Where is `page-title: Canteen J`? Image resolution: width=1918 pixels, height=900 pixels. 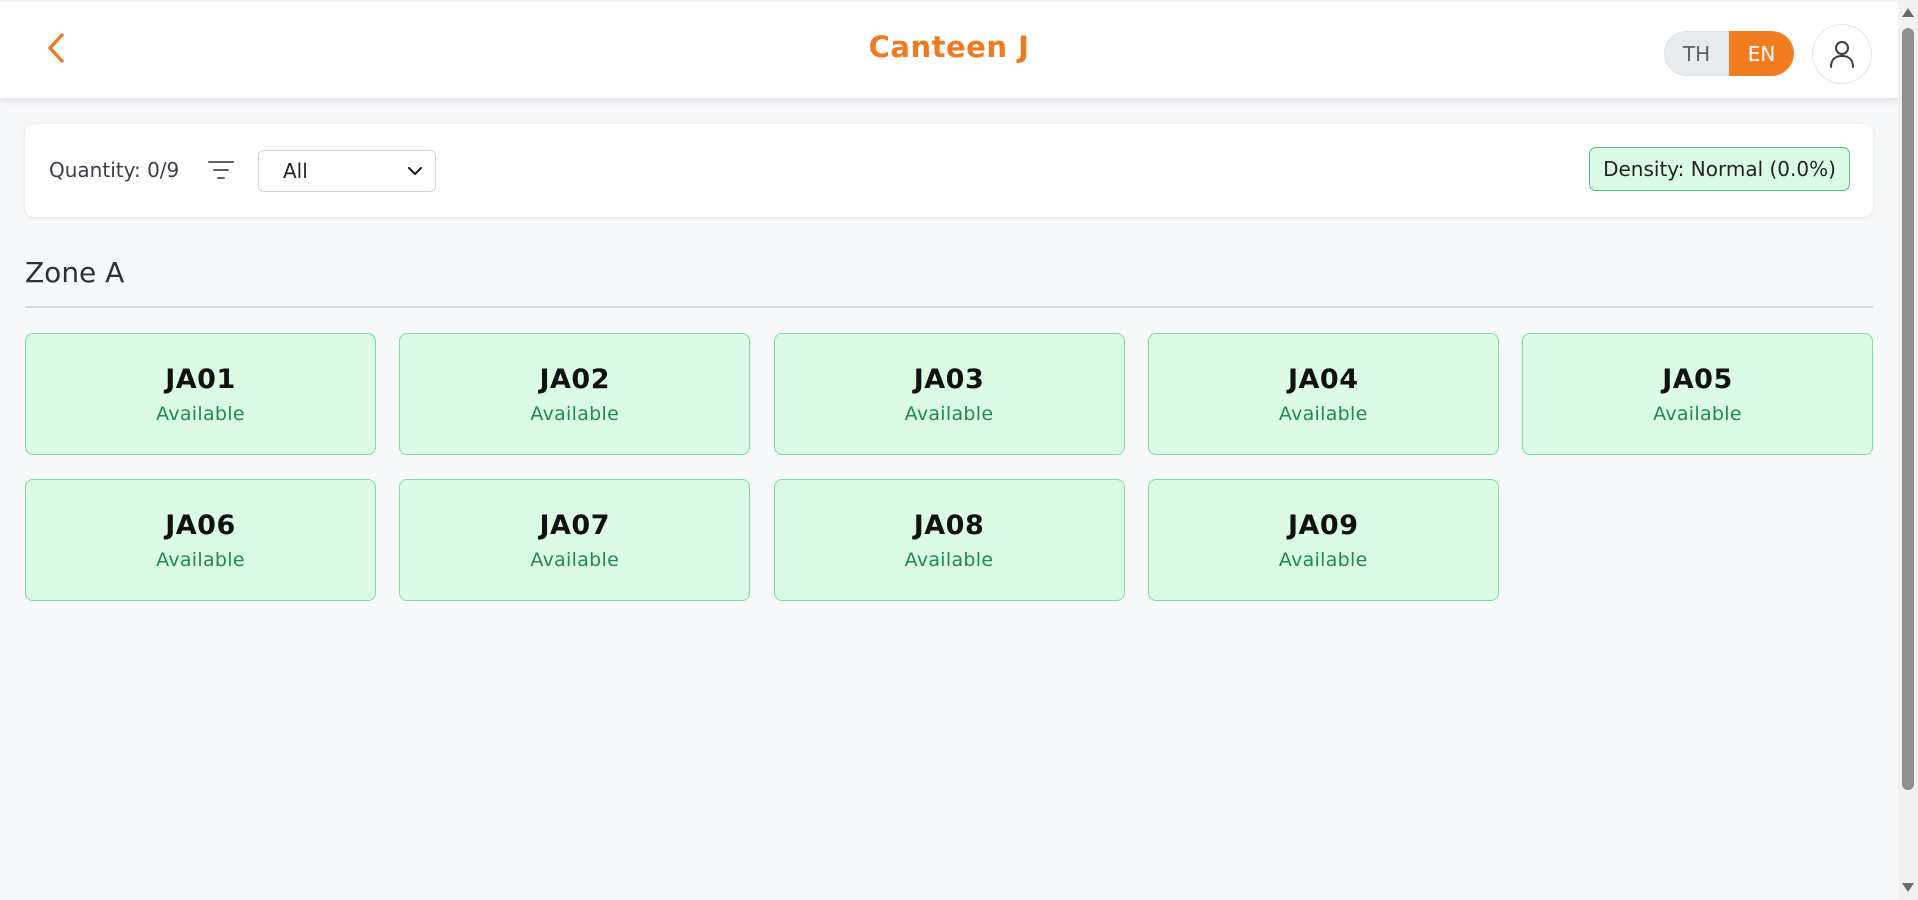 page-title: Canteen J is located at coordinates (949, 47).